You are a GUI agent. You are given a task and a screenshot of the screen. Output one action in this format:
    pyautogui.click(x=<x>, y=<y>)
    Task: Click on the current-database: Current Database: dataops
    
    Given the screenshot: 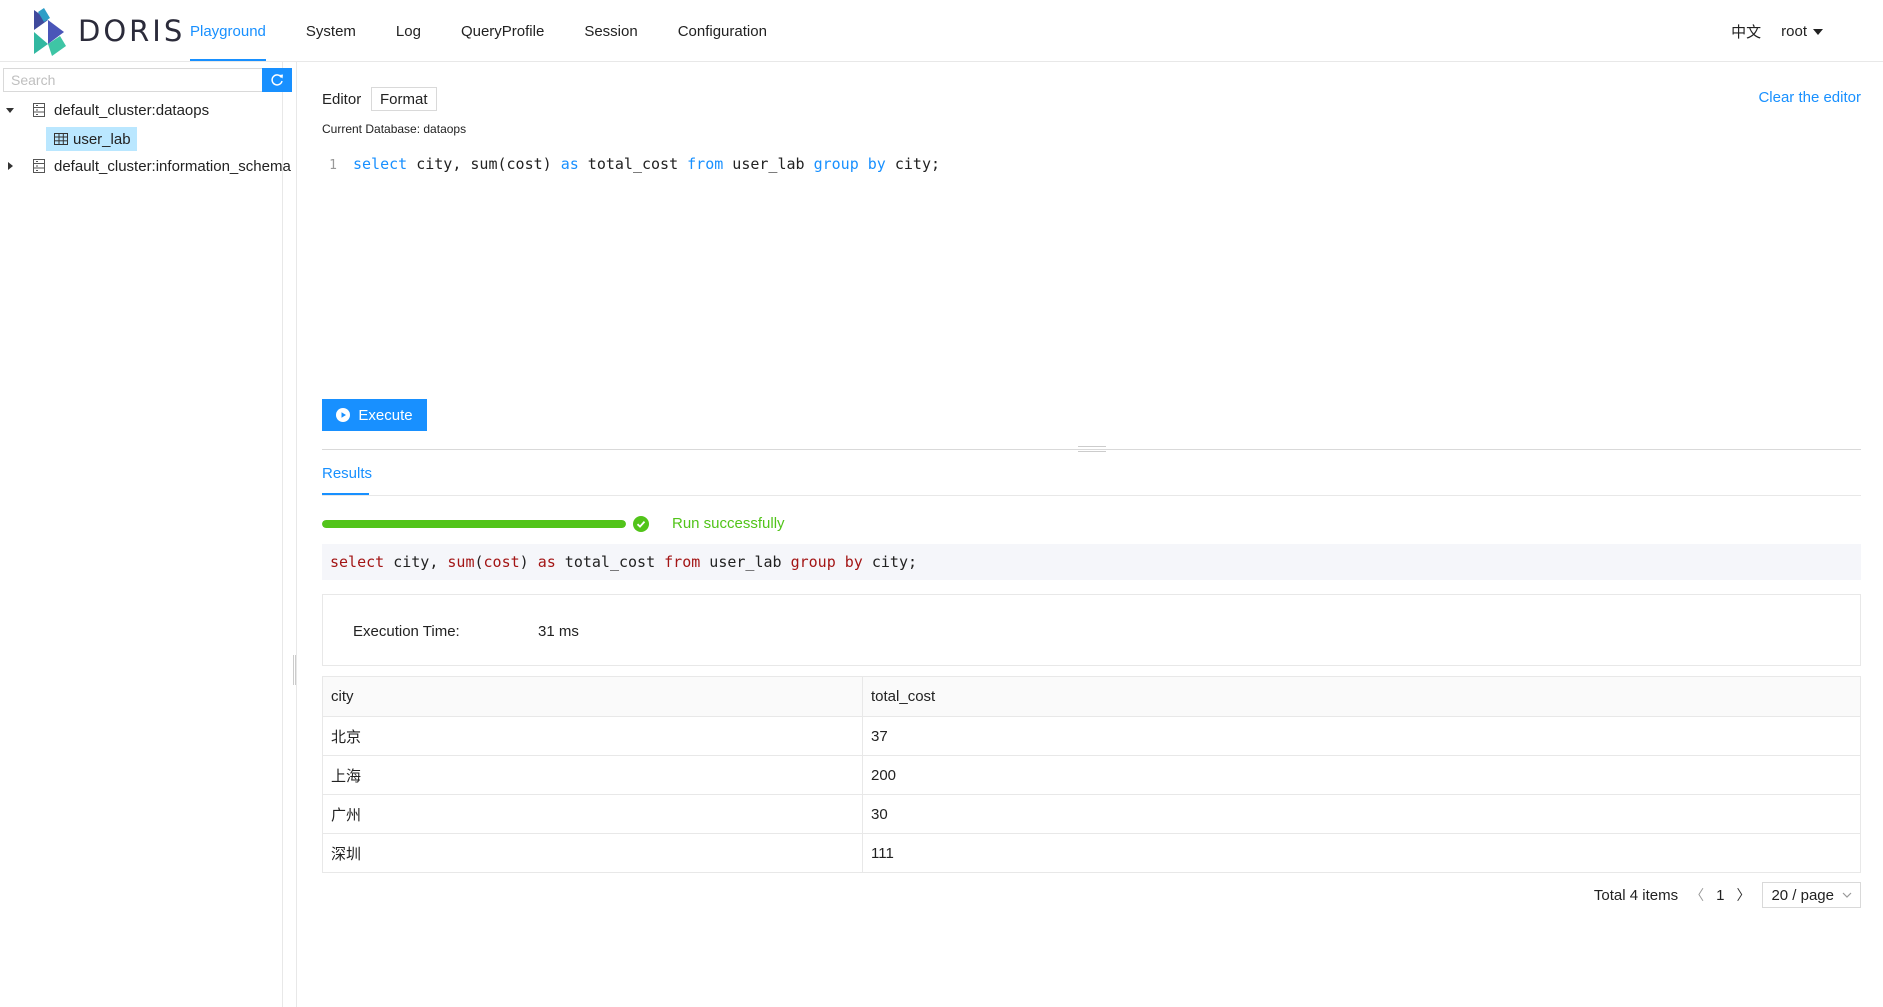 What is the action you would take?
    pyautogui.click(x=394, y=129)
    